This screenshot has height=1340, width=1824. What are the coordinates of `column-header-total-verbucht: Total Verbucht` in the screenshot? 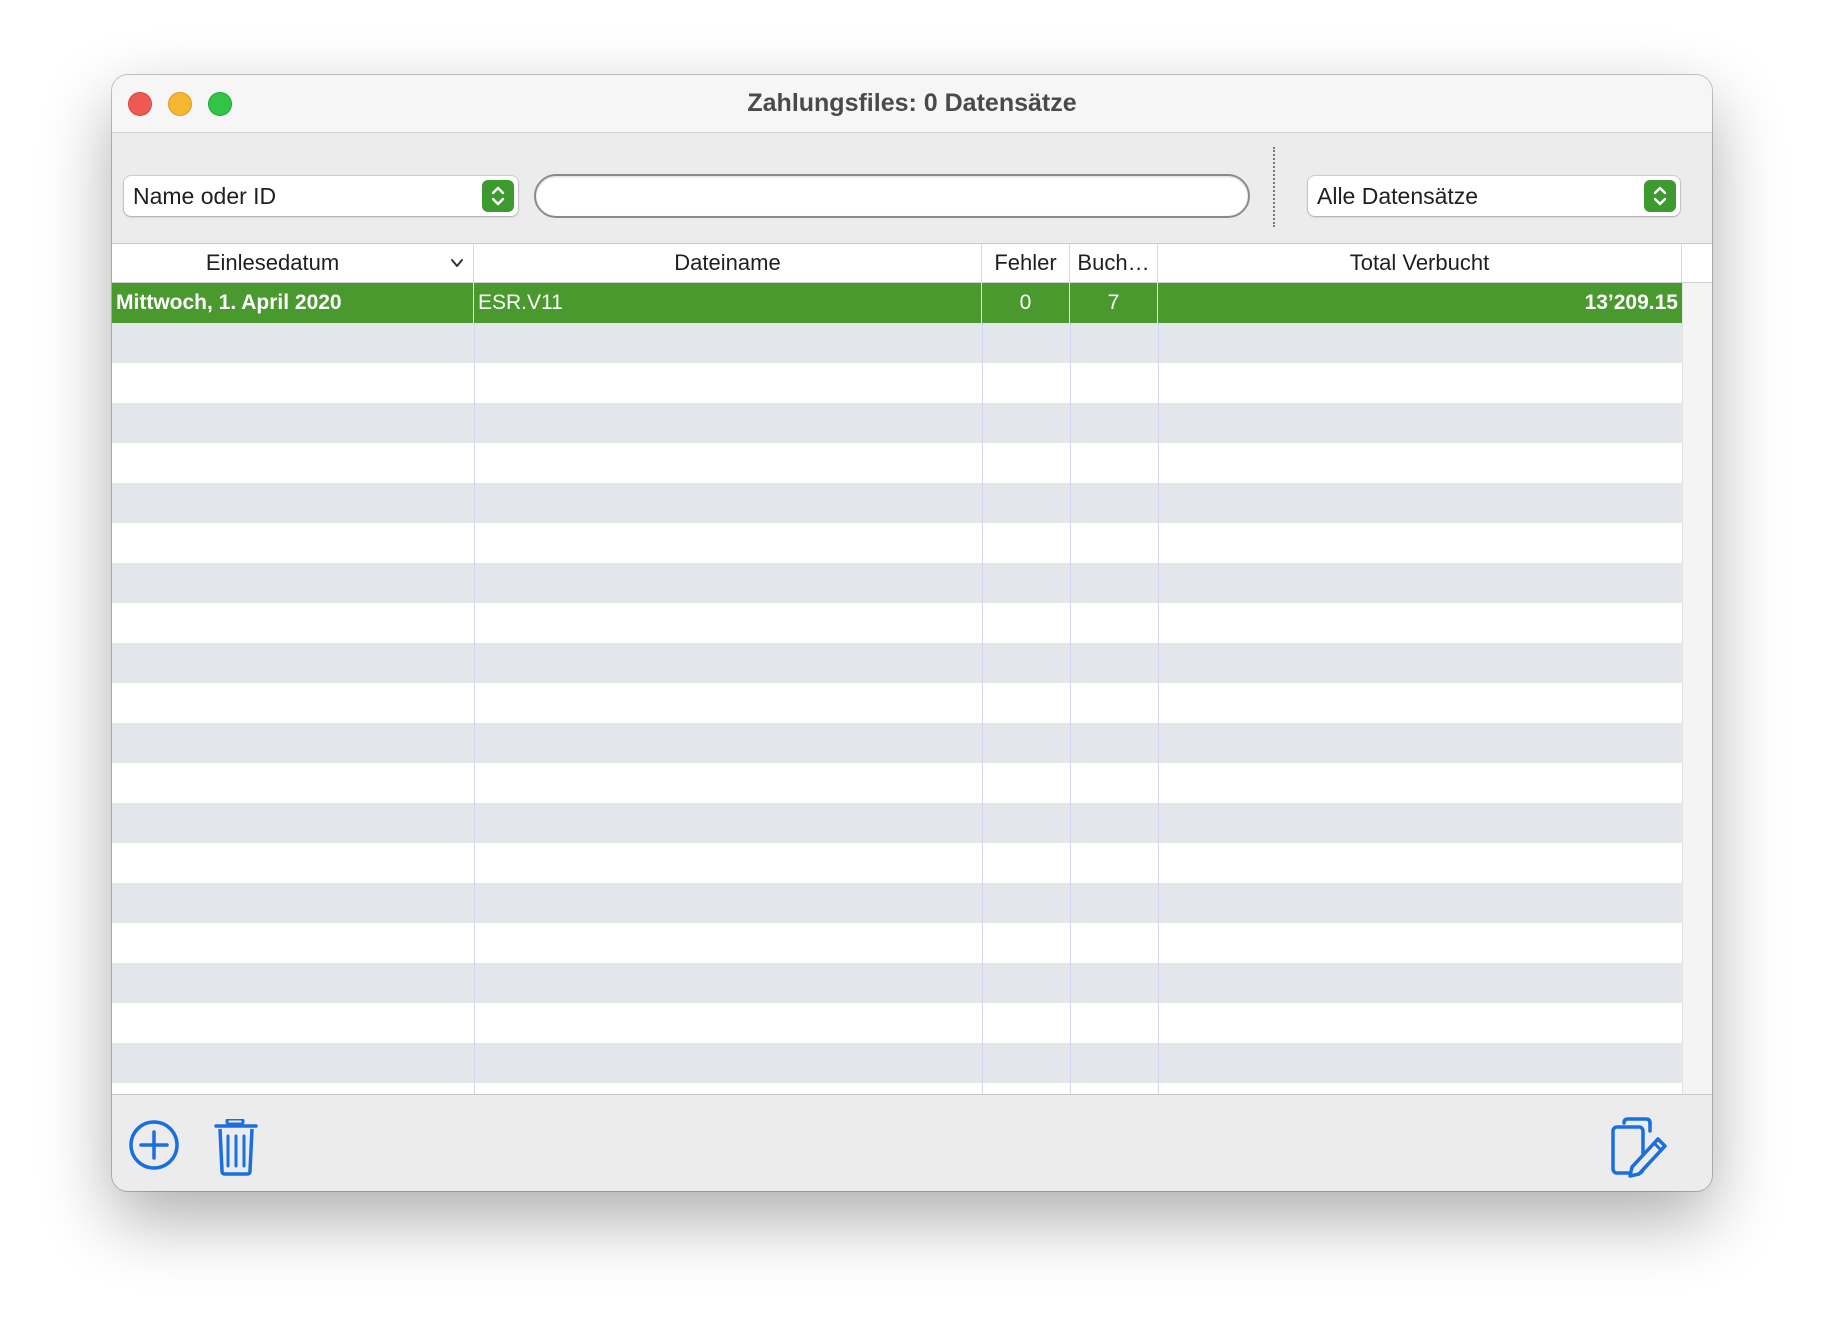 It's located at (1420, 263).